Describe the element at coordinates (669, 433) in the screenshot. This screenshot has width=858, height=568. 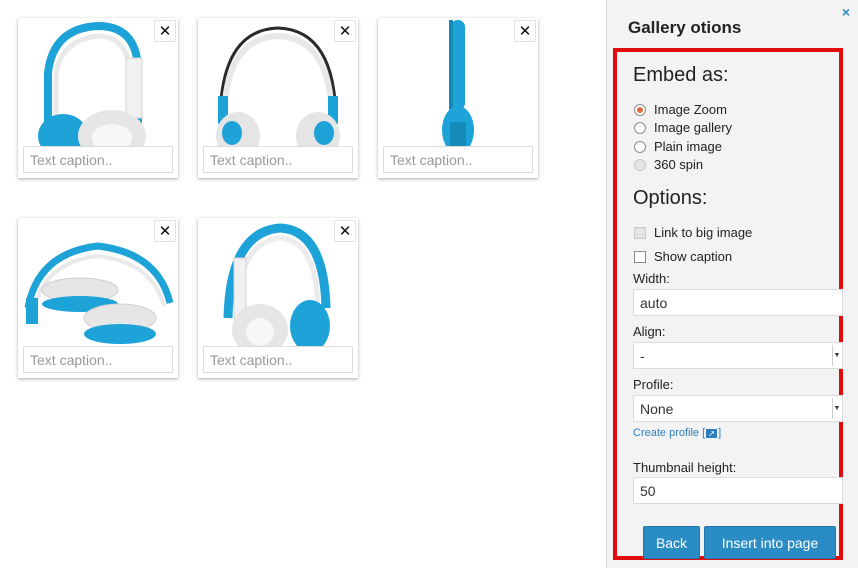
I see `create-profile-label: Create profile [` at that location.